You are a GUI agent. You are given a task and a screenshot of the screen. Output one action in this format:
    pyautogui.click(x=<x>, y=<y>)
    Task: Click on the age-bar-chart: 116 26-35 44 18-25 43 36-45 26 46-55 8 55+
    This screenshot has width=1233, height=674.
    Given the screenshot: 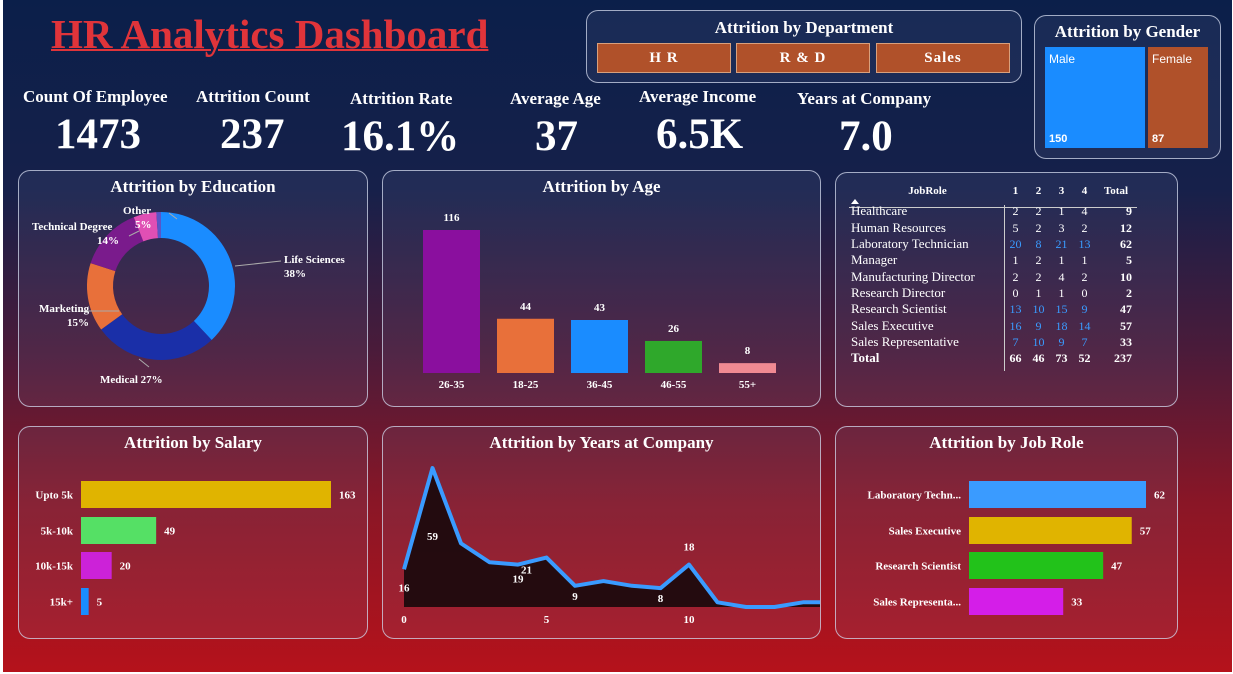 What is the action you would take?
    pyautogui.click(x=599, y=301)
    